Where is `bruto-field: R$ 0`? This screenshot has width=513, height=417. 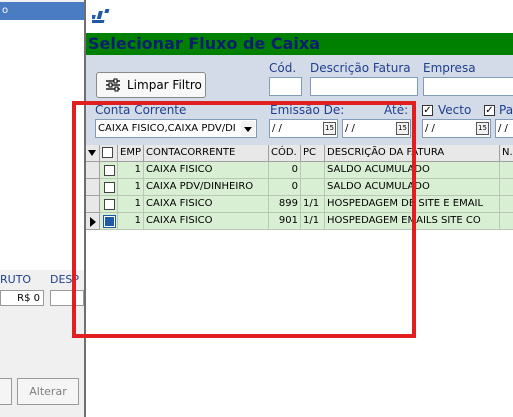
bruto-field: R$ 0 is located at coordinates (22, 298).